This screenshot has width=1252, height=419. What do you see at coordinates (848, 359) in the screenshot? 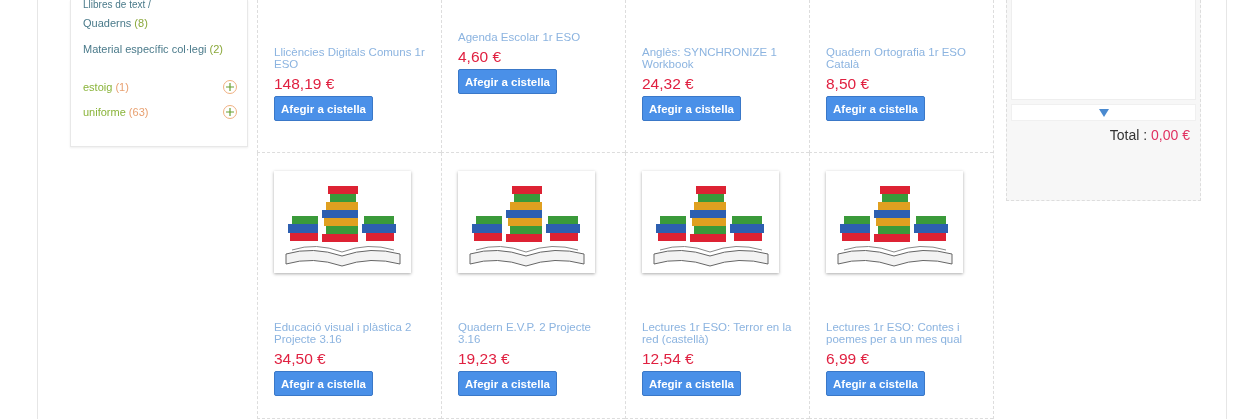
I see `product-price: 6,99 €` at bounding box center [848, 359].